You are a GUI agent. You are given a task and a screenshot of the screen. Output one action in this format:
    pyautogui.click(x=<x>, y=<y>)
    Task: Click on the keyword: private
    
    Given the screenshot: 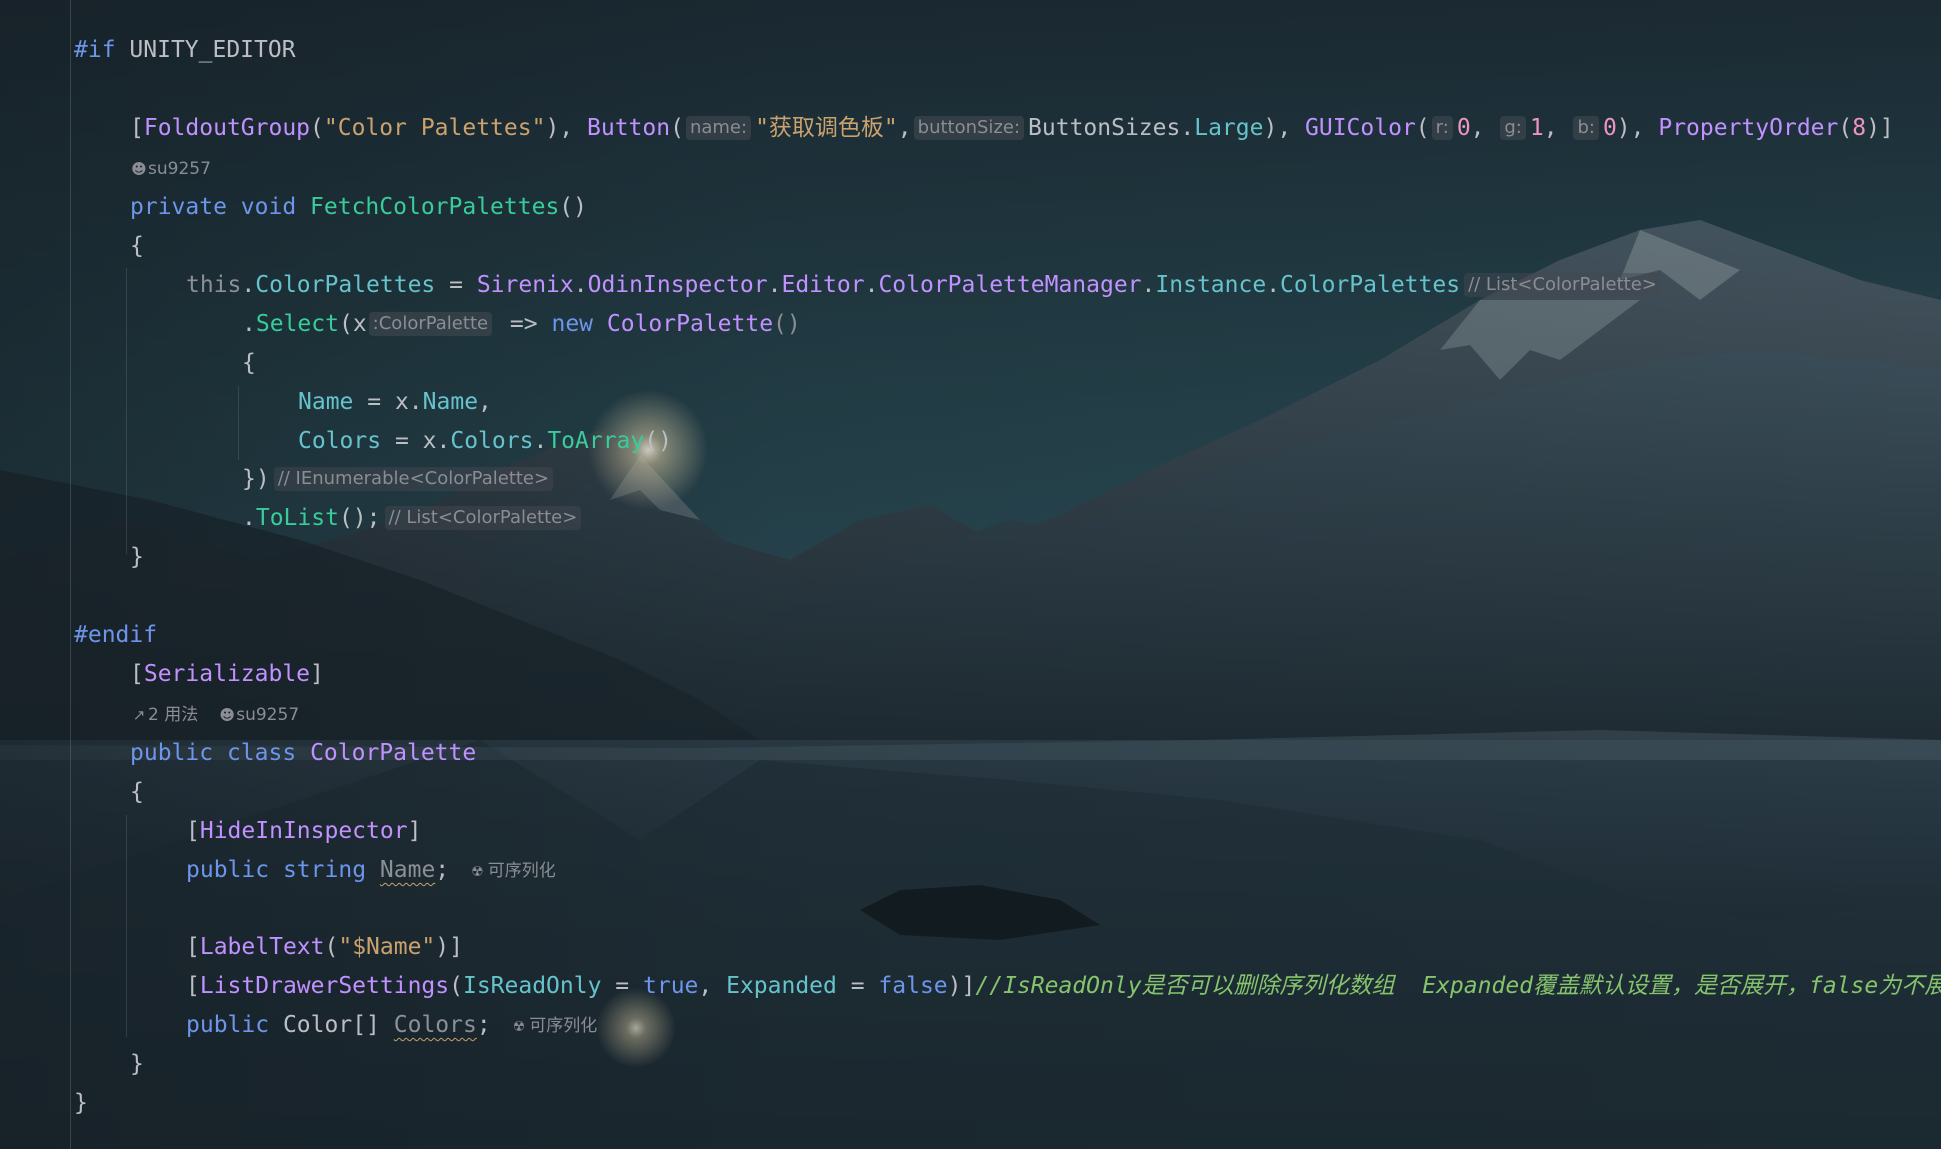 What is the action you would take?
    pyautogui.click(x=178, y=207)
    